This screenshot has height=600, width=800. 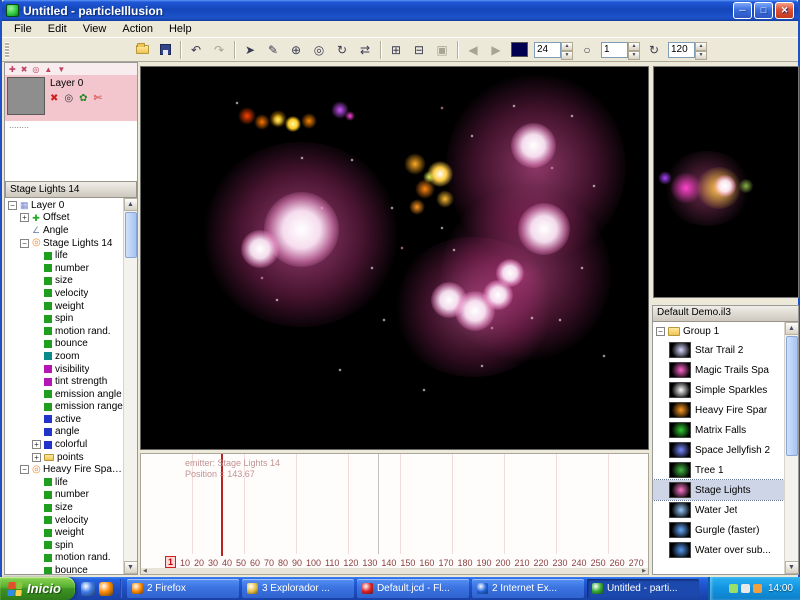 I want to click on undo-button: ↶, so click(x=196, y=50).